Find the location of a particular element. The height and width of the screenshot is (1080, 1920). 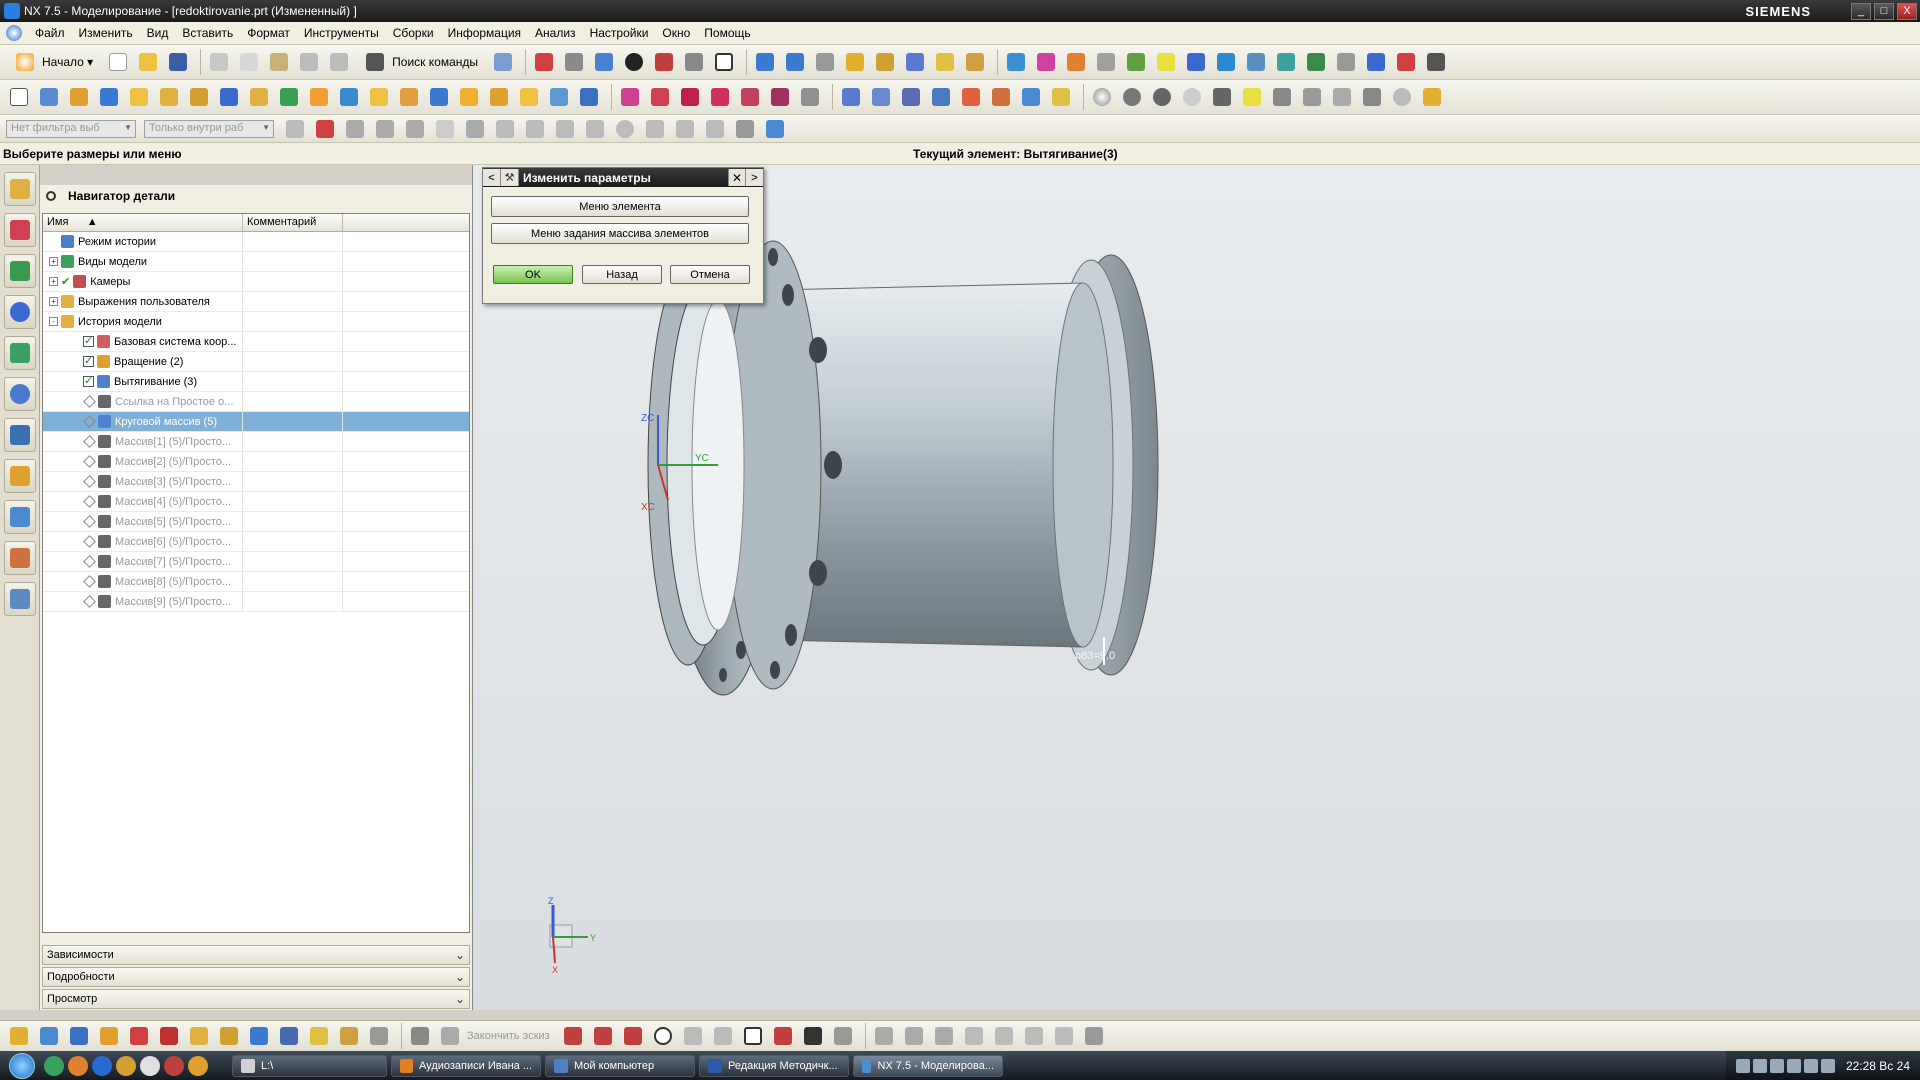

intersect-icon is located at coordinates (499, 97).